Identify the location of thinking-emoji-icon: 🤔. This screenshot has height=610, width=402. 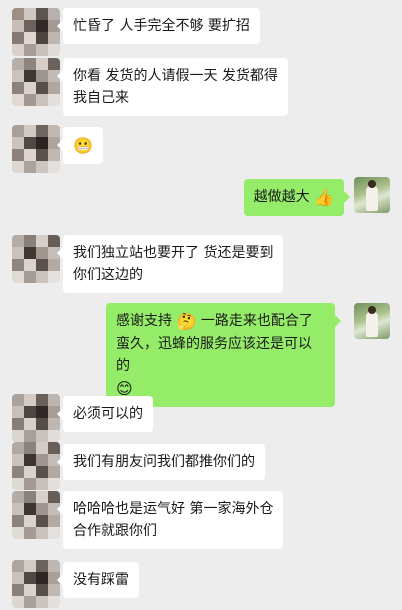
(186, 321).